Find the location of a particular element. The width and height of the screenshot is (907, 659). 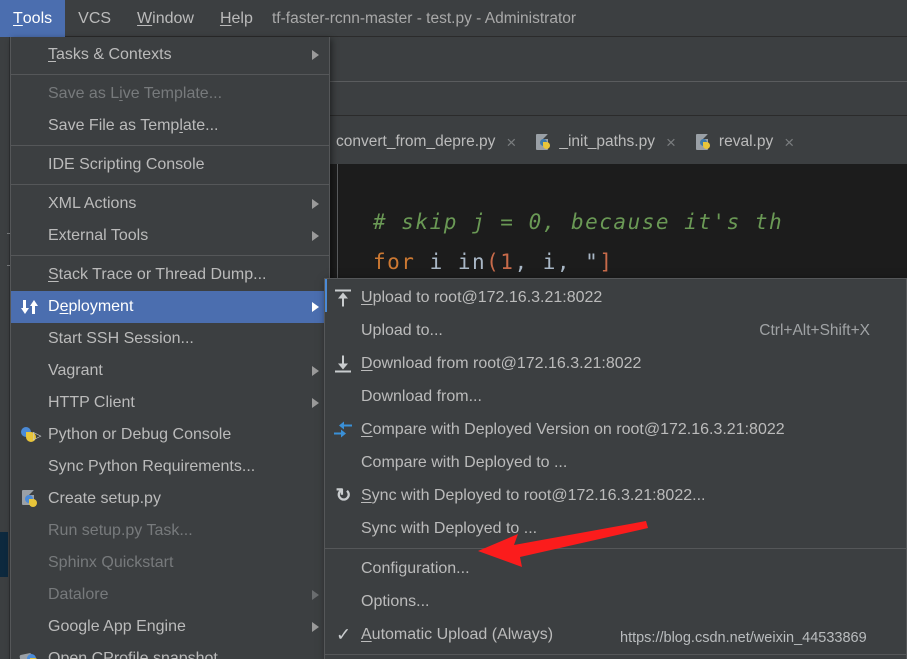

python-console-icon: ▷ is located at coordinates (30, 435).